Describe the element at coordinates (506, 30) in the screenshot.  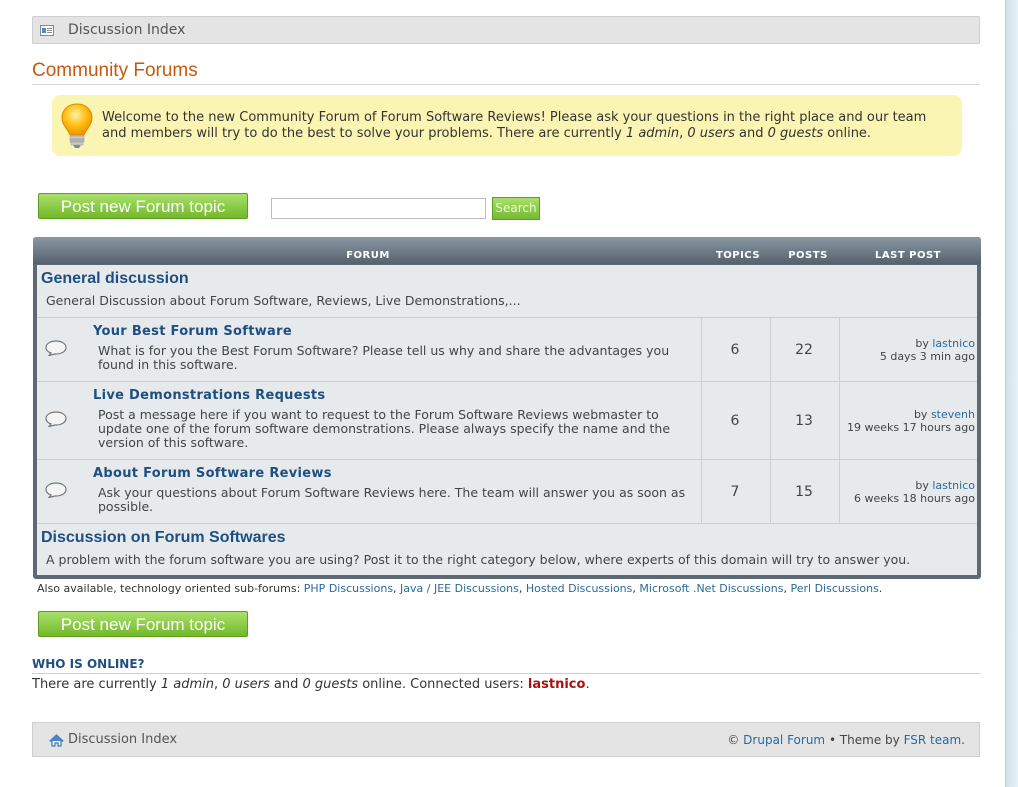
I see `breadcrumb: Discussion Index` at that location.